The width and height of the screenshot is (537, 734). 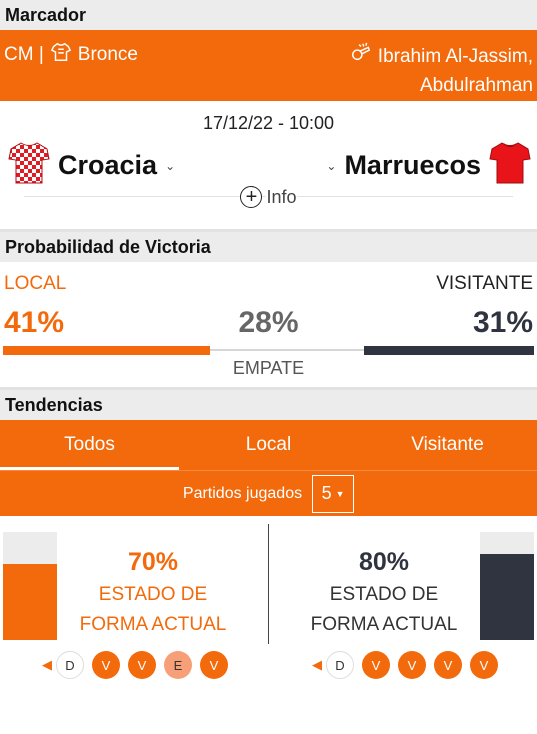 I want to click on probability-title: Probabilidad de Victoria, so click(x=108, y=246).